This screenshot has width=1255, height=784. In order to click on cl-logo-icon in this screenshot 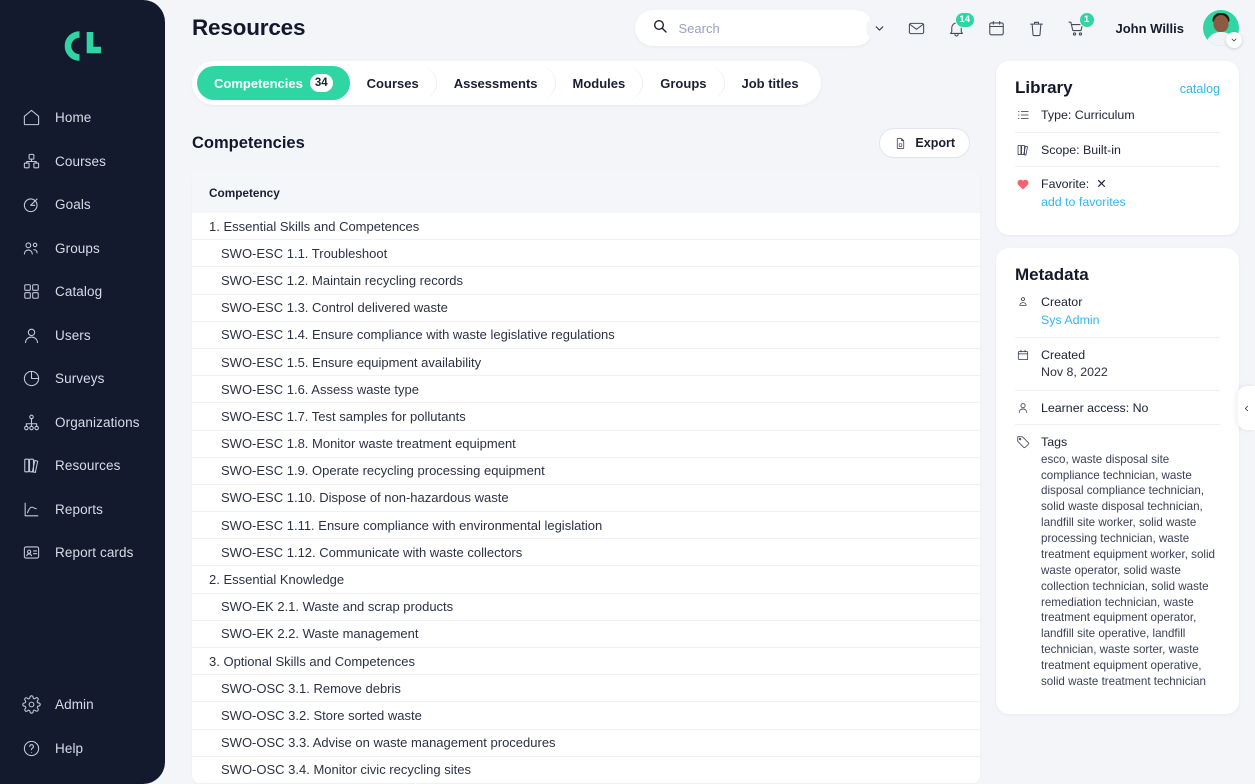, I will do `click(82, 46)`.